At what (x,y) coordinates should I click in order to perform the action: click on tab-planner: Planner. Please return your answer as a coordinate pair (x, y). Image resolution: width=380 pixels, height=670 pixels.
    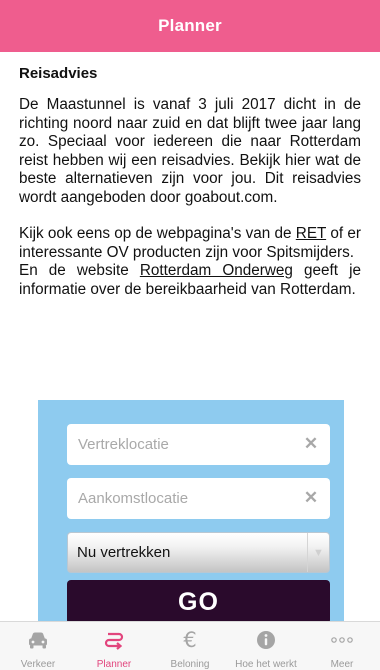
    Looking at the image, I should click on (114, 646).